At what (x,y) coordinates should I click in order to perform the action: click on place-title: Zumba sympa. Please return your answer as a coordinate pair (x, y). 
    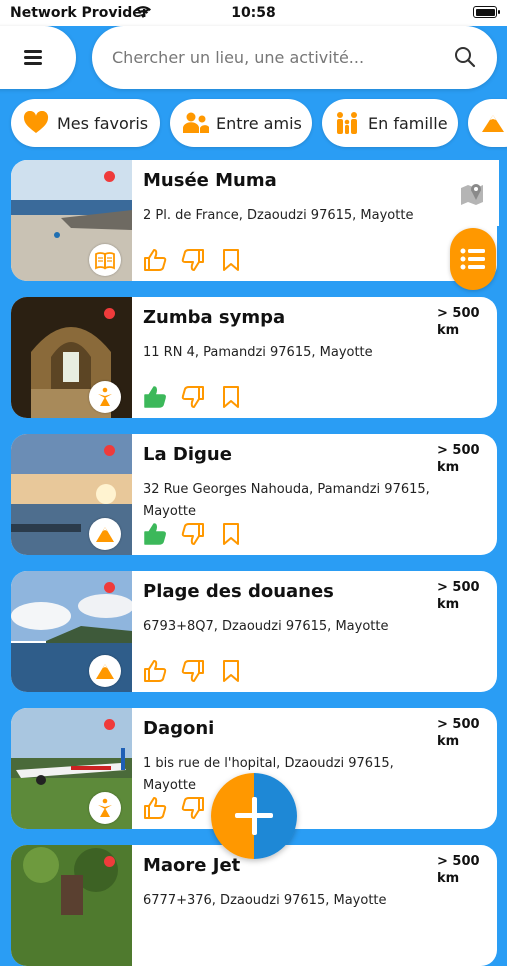
    Looking at the image, I should click on (214, 317).